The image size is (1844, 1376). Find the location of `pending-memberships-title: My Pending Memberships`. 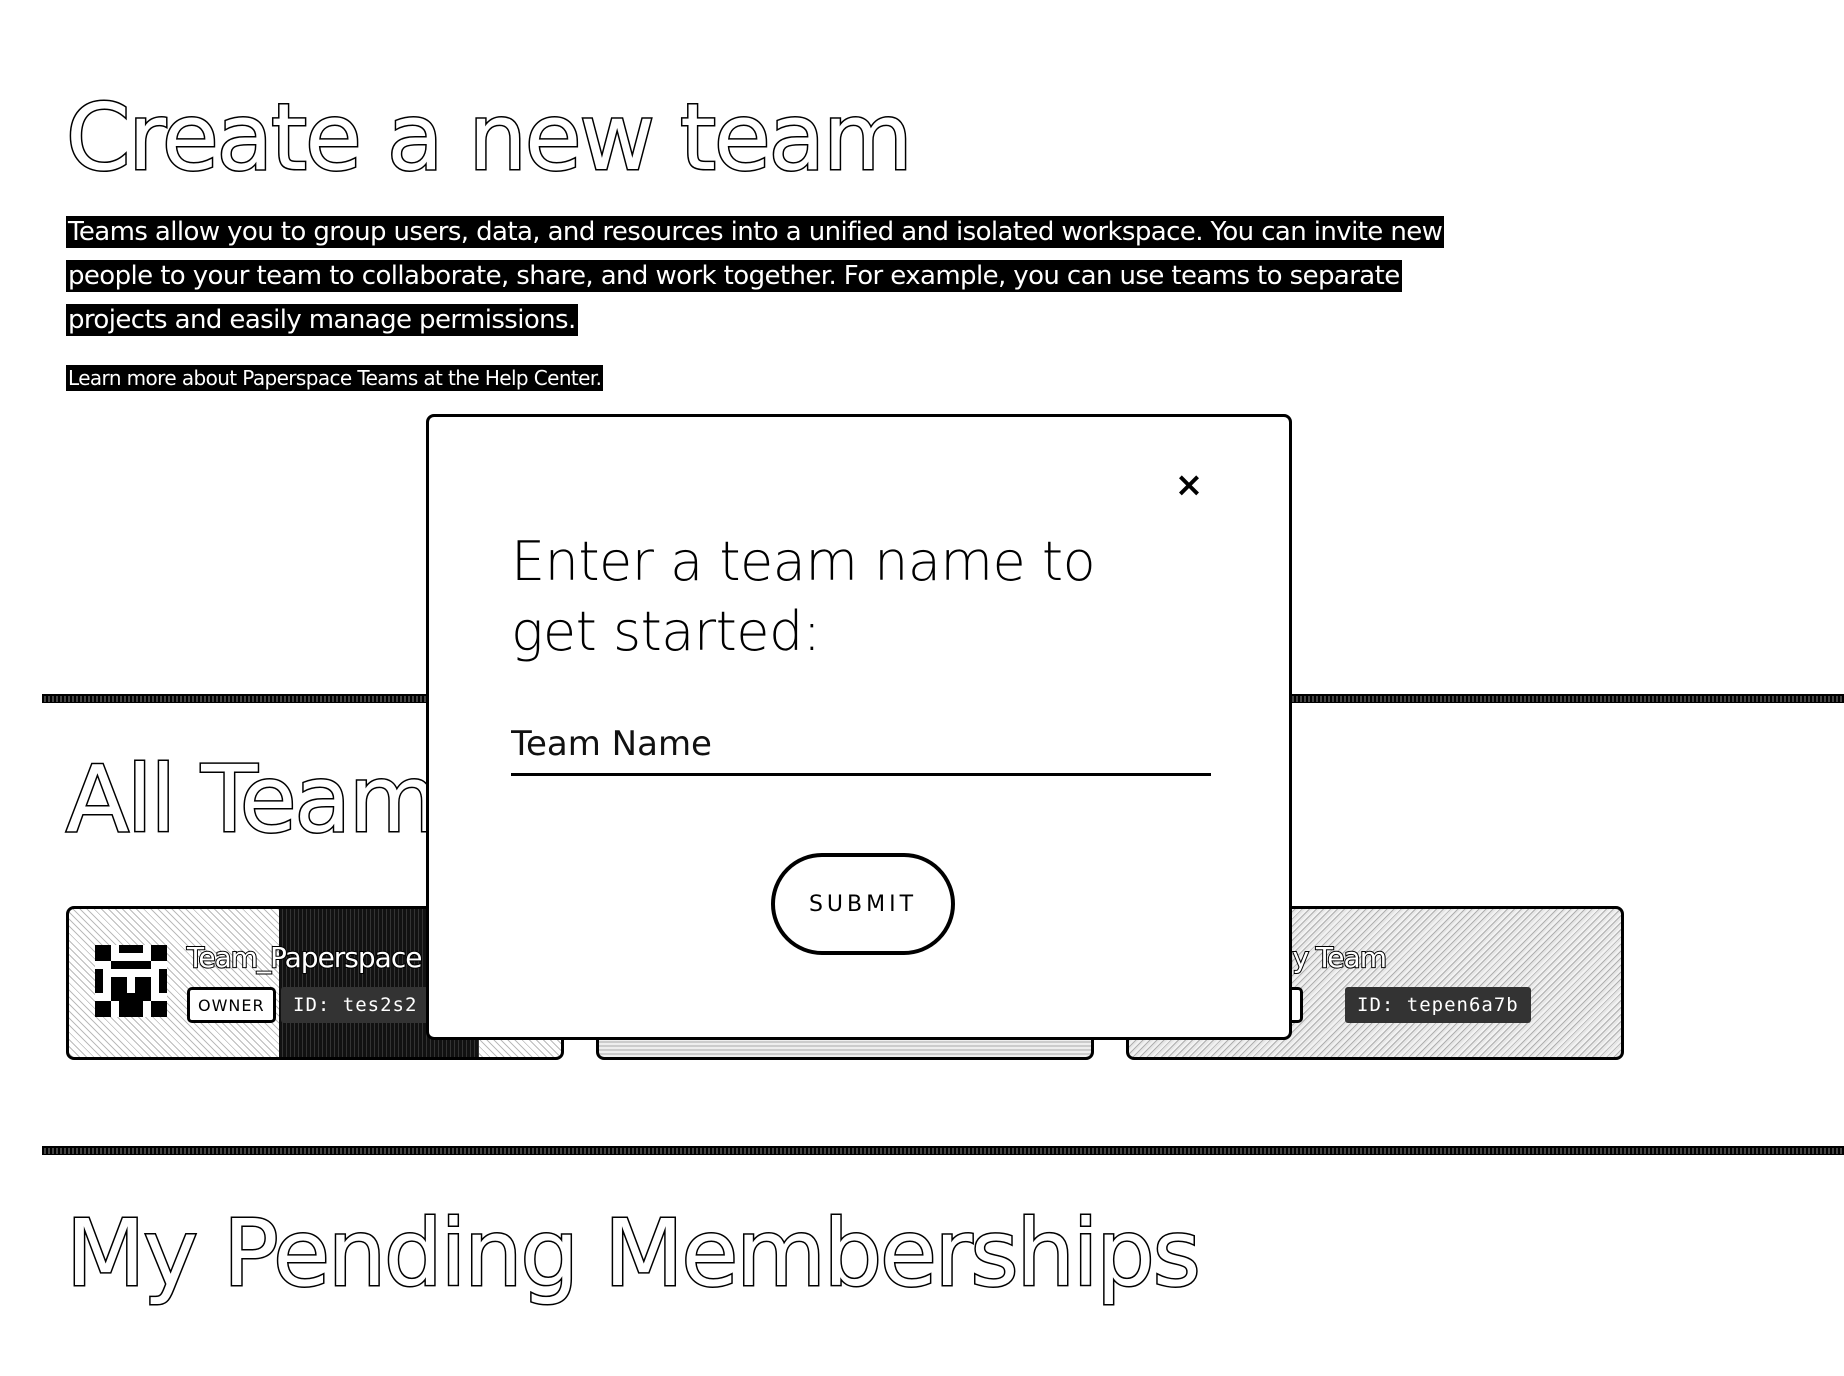

pending-memberships-title: My Pending Memberships is located at coordinates (634, 1254).